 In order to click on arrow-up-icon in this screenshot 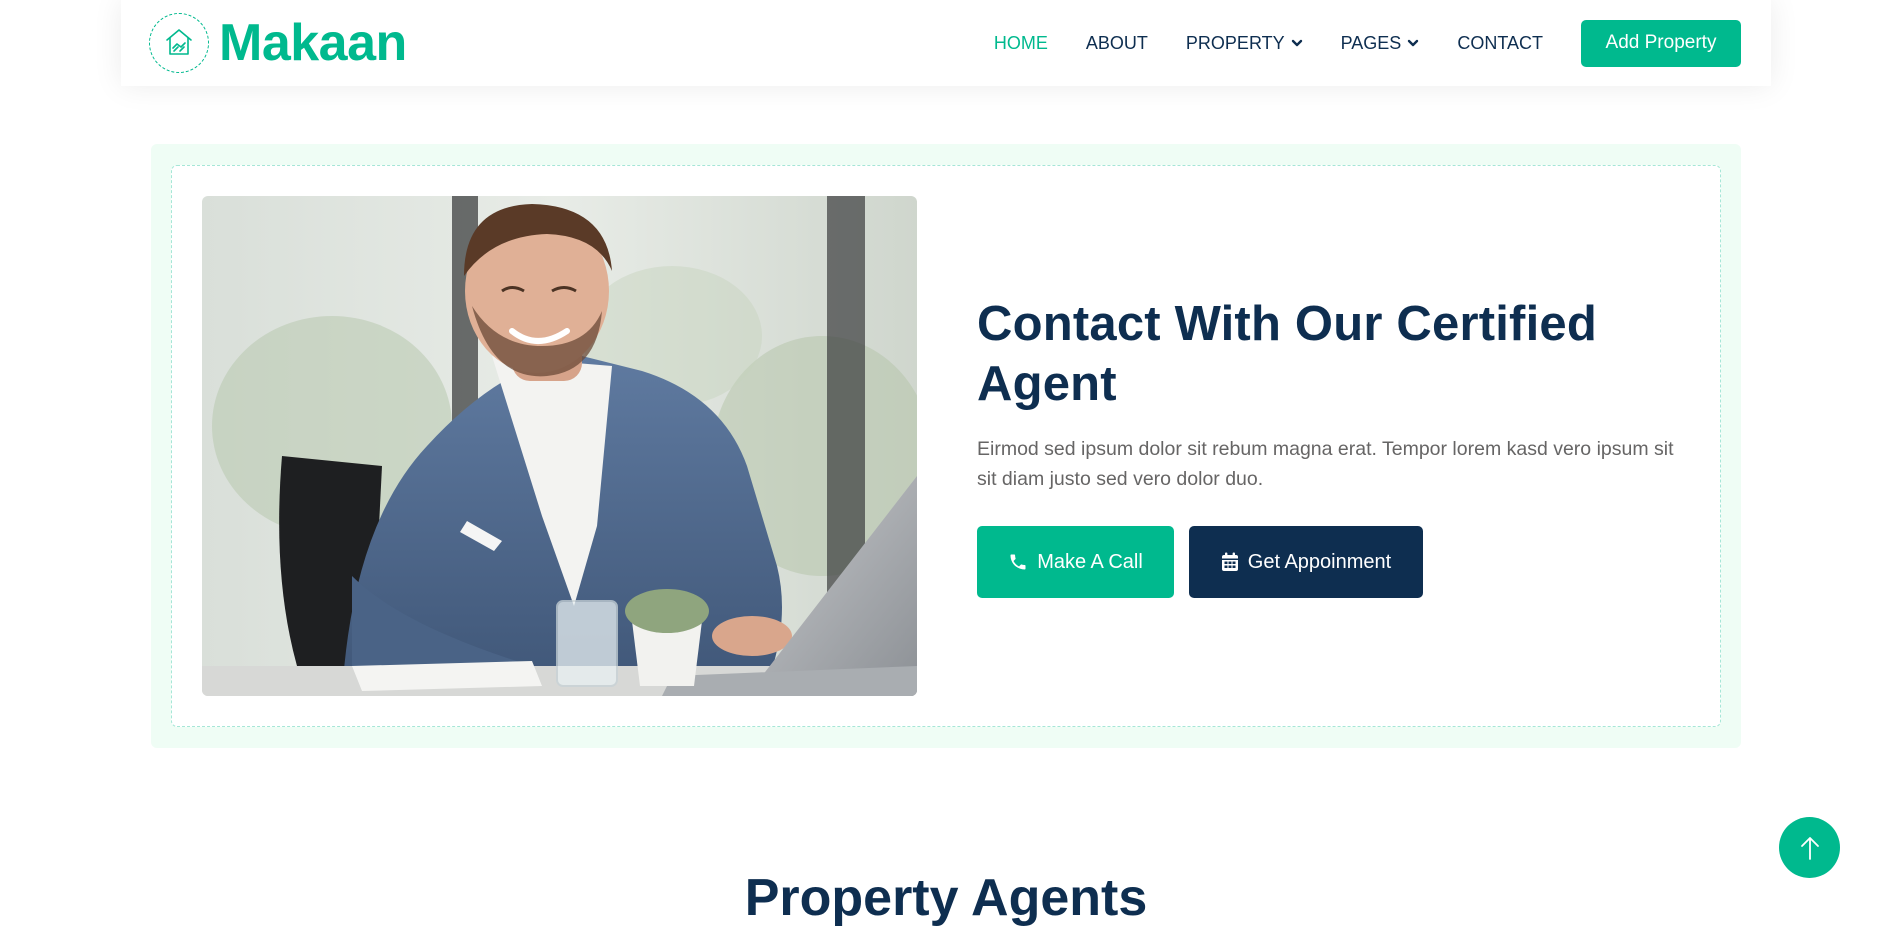, I will do `click(1810, 848)`.